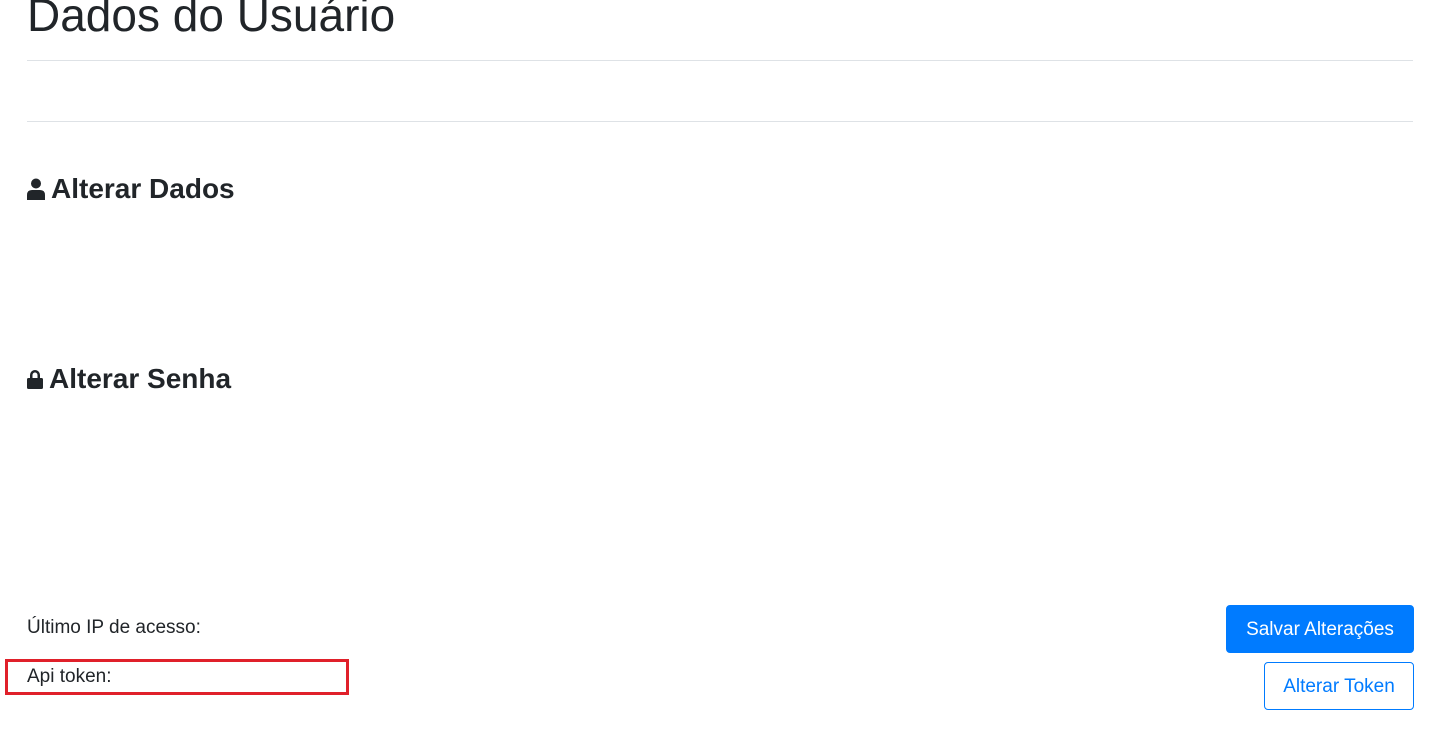 This screenshot has width=1430, height=729. What do you see at coordinates (114, 627) in the screenshot?
I see `last-ip-label: Último IP de acesso:` at bounding box center [114, 627].